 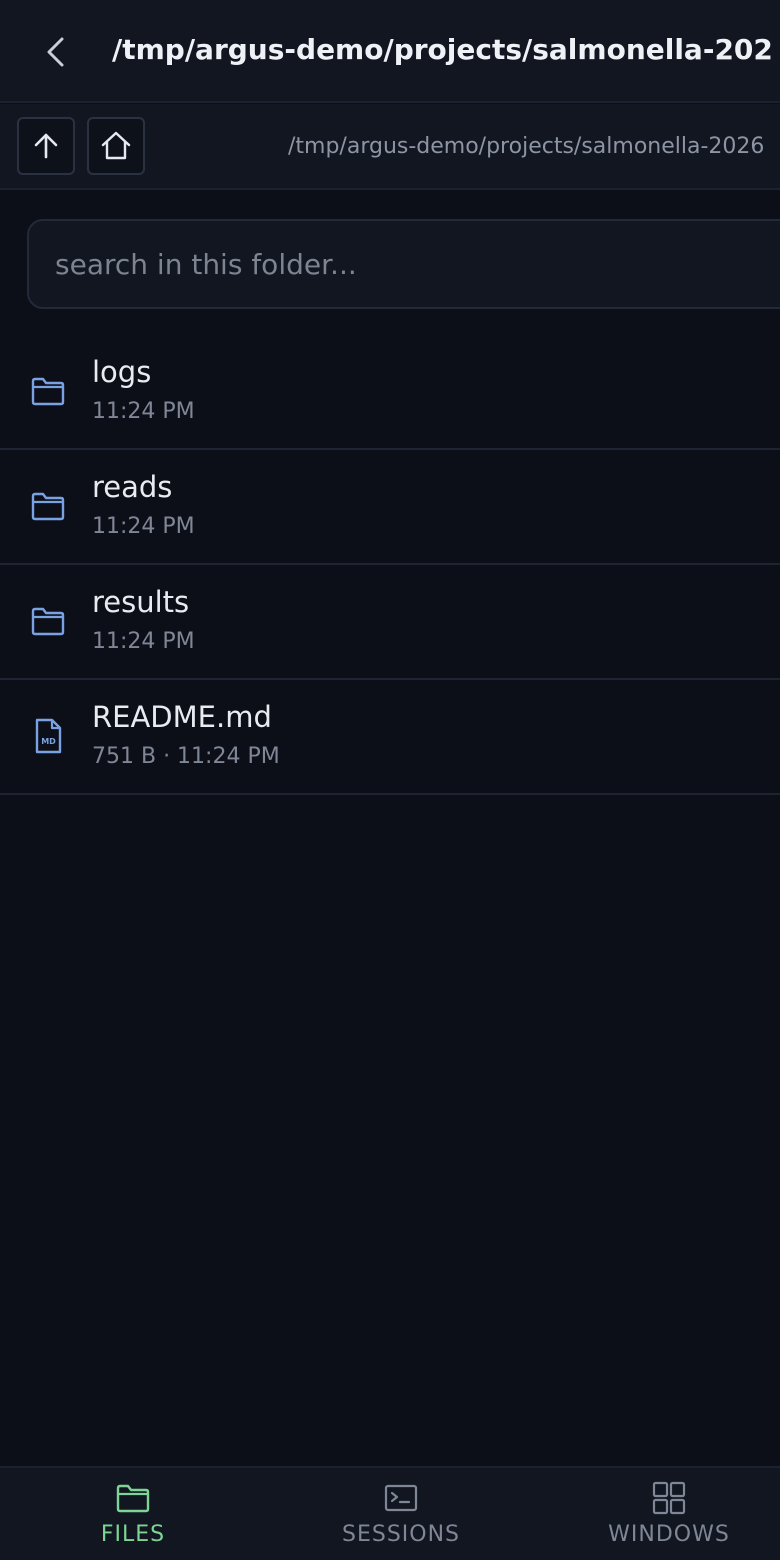 I want to click on tab-label: FILES, so click(x=133, y=1534).